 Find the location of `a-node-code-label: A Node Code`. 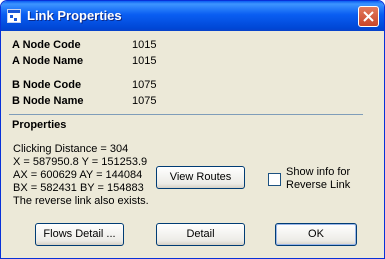

a-node-code-label: A Node Code is located at coordinates (46, 45).